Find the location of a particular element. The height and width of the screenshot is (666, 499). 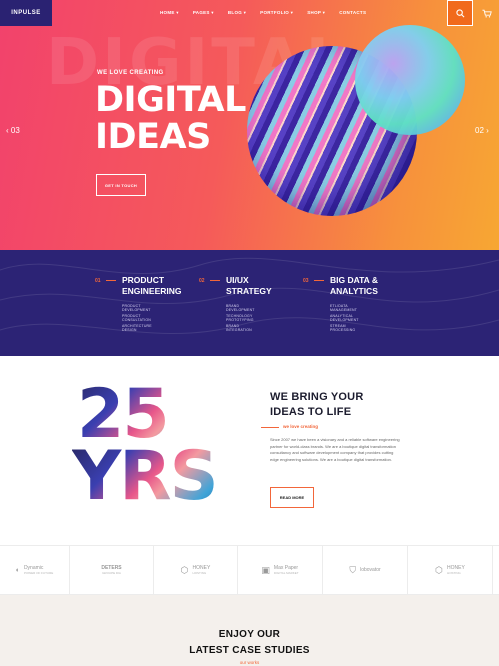

get-in-touch-button: GET IN TOUCH is located at coordinates (121, 185).